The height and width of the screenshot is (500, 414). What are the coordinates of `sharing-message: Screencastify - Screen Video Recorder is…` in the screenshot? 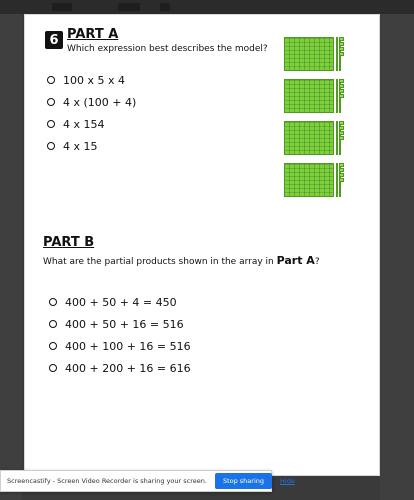 It's located at (107, 481).